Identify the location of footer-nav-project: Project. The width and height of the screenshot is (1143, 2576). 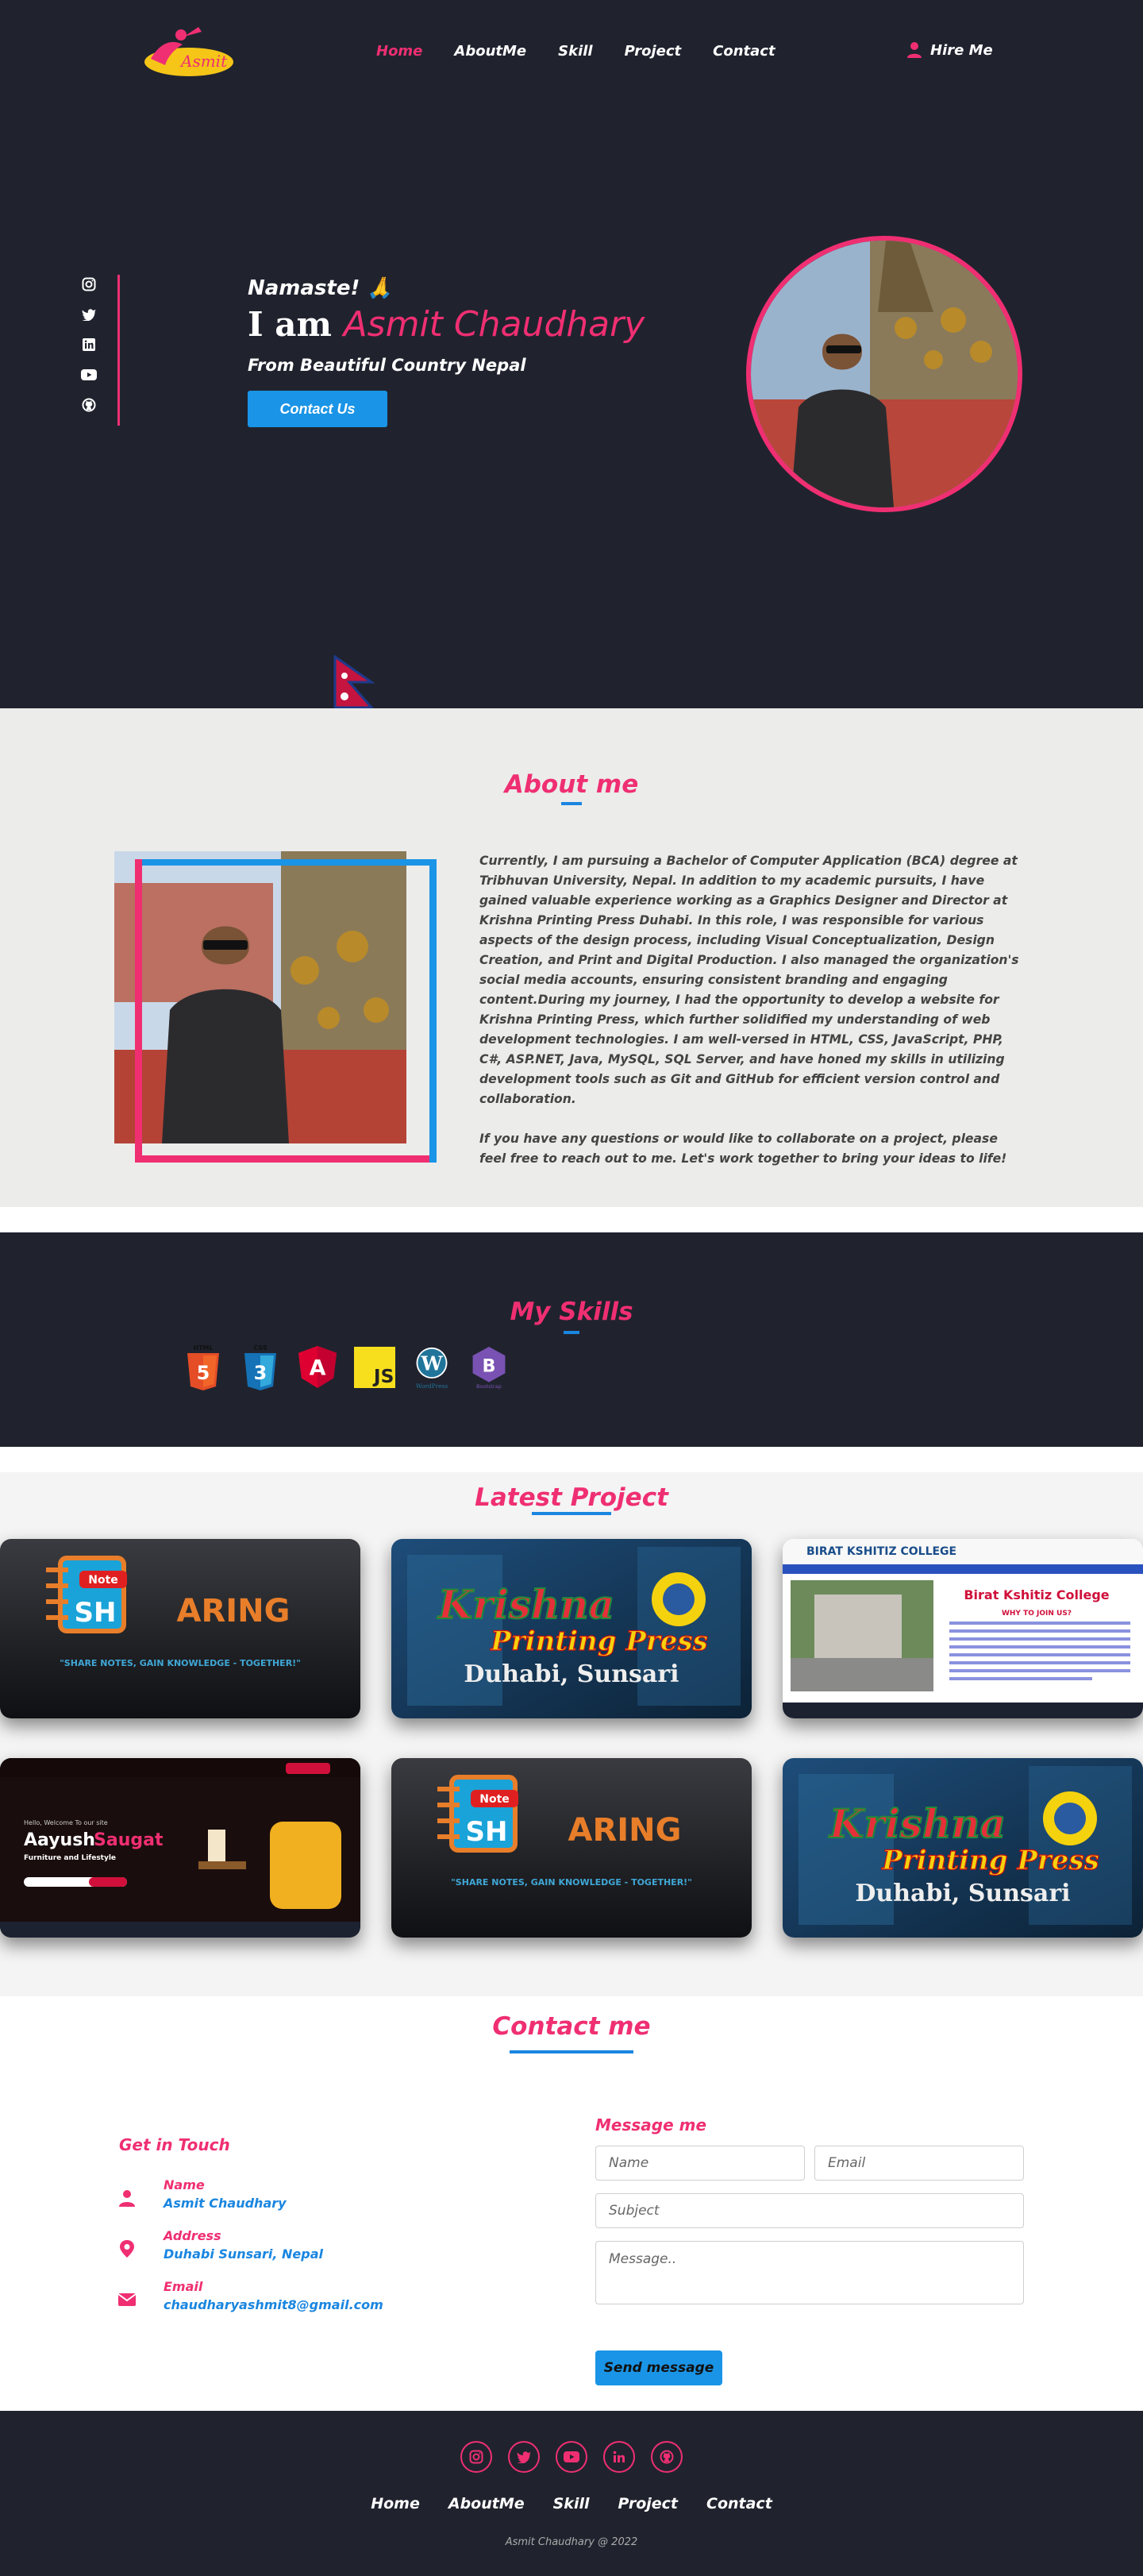
(648, 2503).